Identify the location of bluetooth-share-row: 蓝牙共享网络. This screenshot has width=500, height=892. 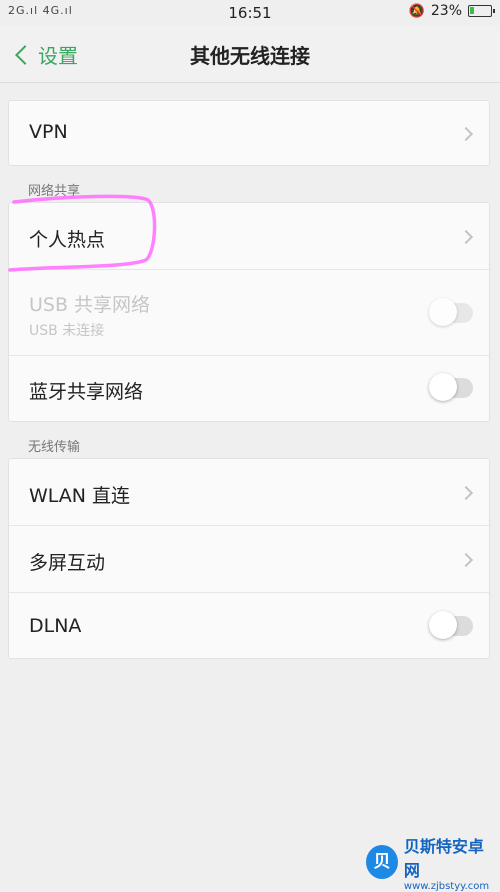
(249, 388).